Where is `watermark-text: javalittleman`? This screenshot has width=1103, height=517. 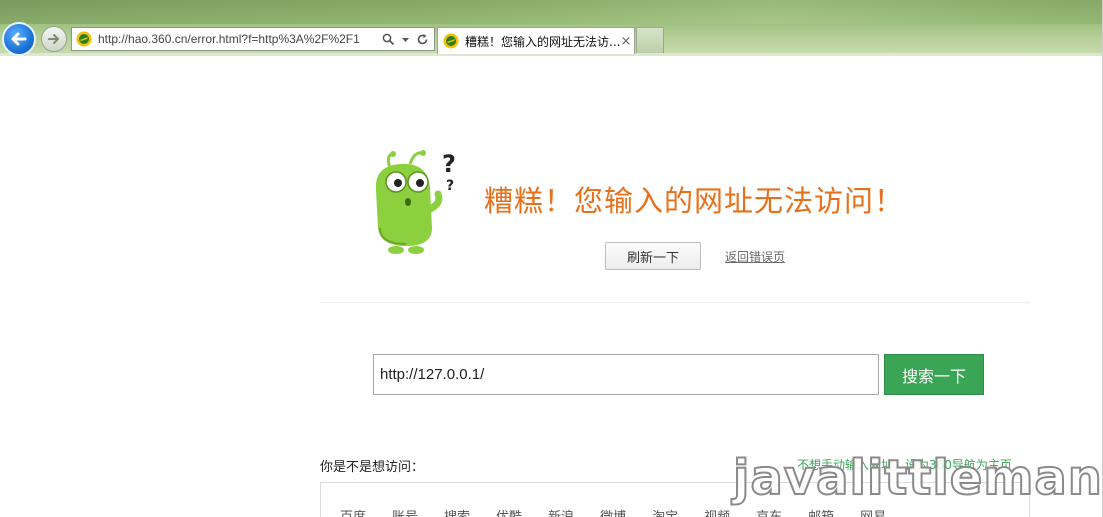 watermark-text: javalittleman is located at coordinates (917, 478).